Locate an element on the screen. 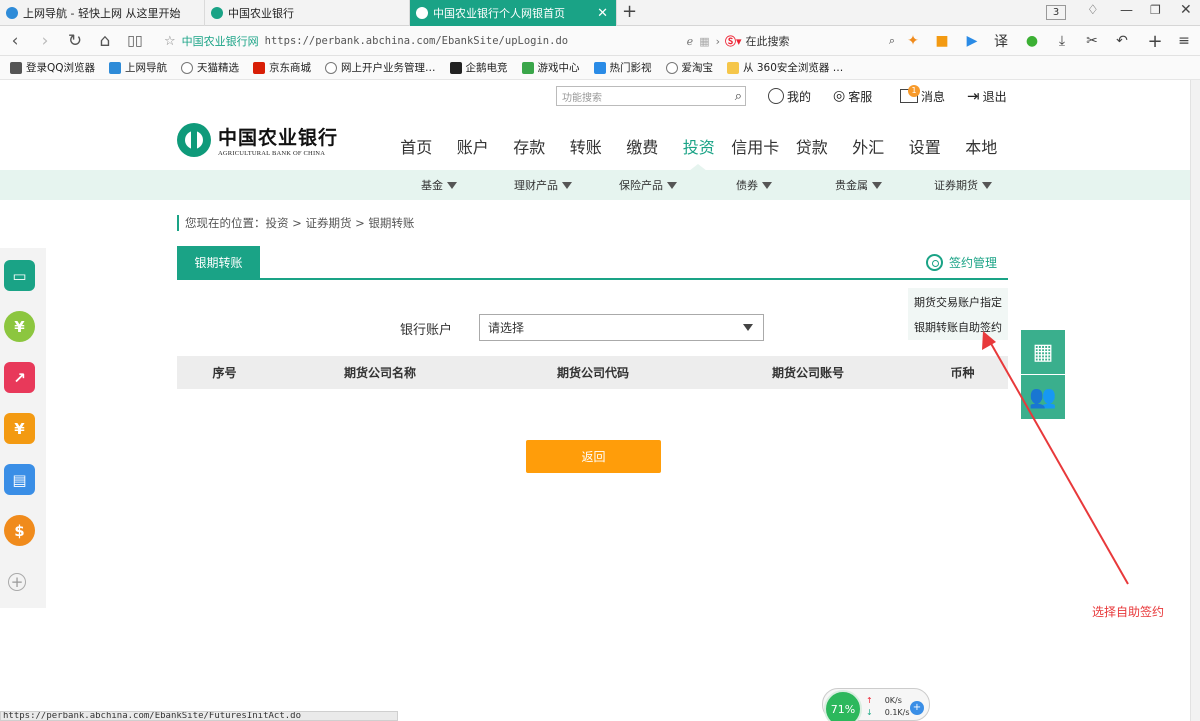 The height and width of the screenshot is (721, 1200). back-icon: ‹ is located at coordinates (15, 41).